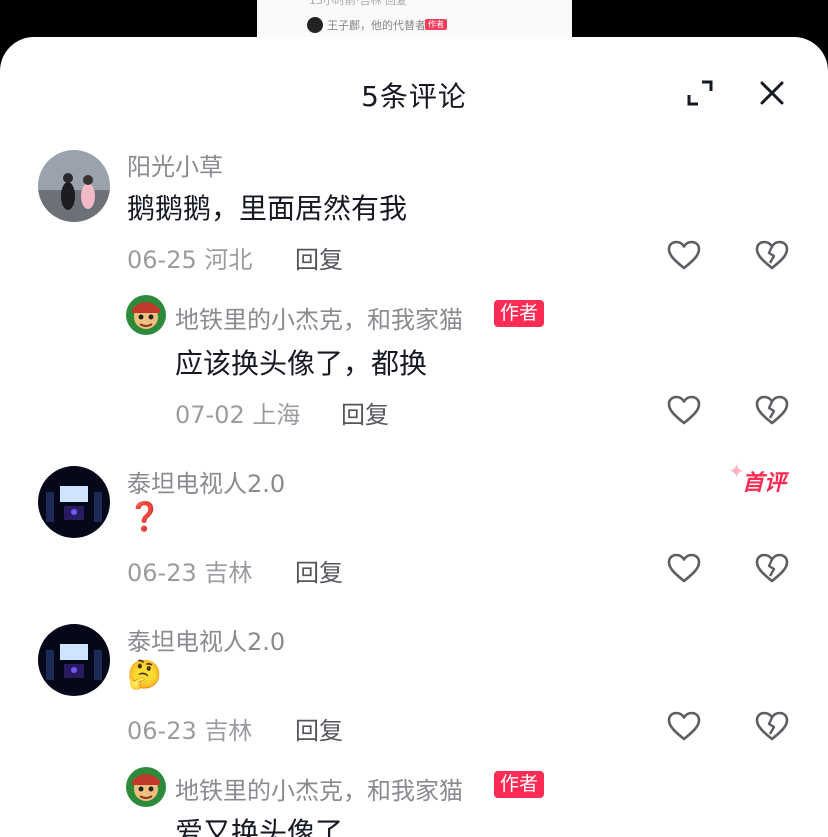 The image size is (828, 837). Describe the element at coordinates (175, 164) in the screenshot. I see `comment-username: 阳光小草` at that location.